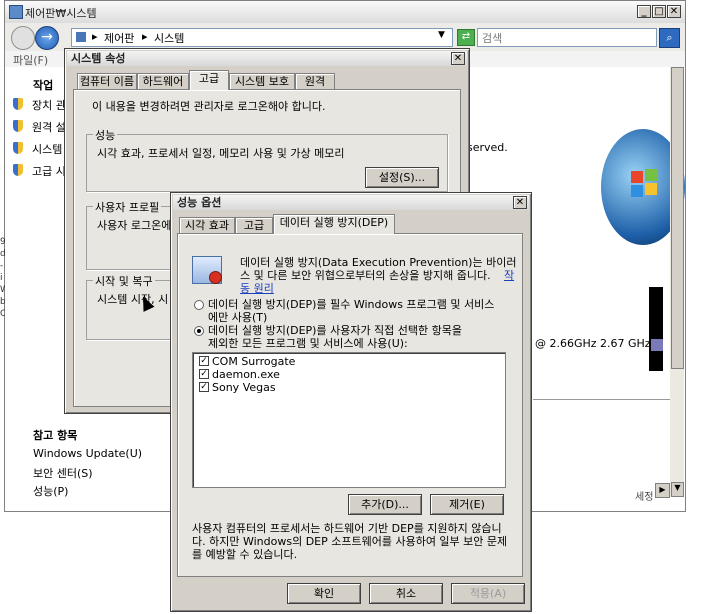 This screenshot has width=720, height=614. What do you see at coordinates (467, 504) in the screenshot?
I see `remove-program-button: 제거(E)` at bounding box center [467, 504].